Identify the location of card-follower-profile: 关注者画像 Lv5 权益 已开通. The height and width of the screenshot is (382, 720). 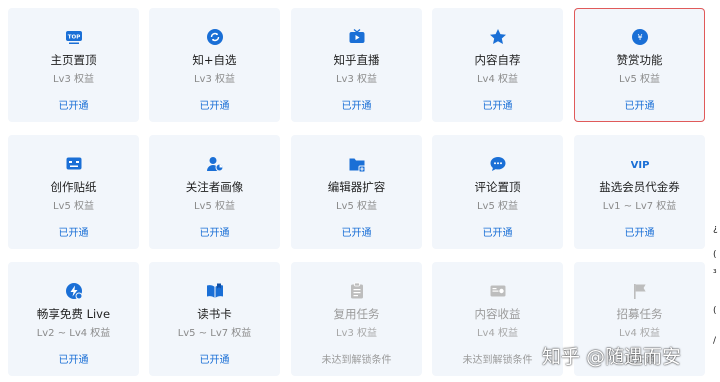
(214, 192).